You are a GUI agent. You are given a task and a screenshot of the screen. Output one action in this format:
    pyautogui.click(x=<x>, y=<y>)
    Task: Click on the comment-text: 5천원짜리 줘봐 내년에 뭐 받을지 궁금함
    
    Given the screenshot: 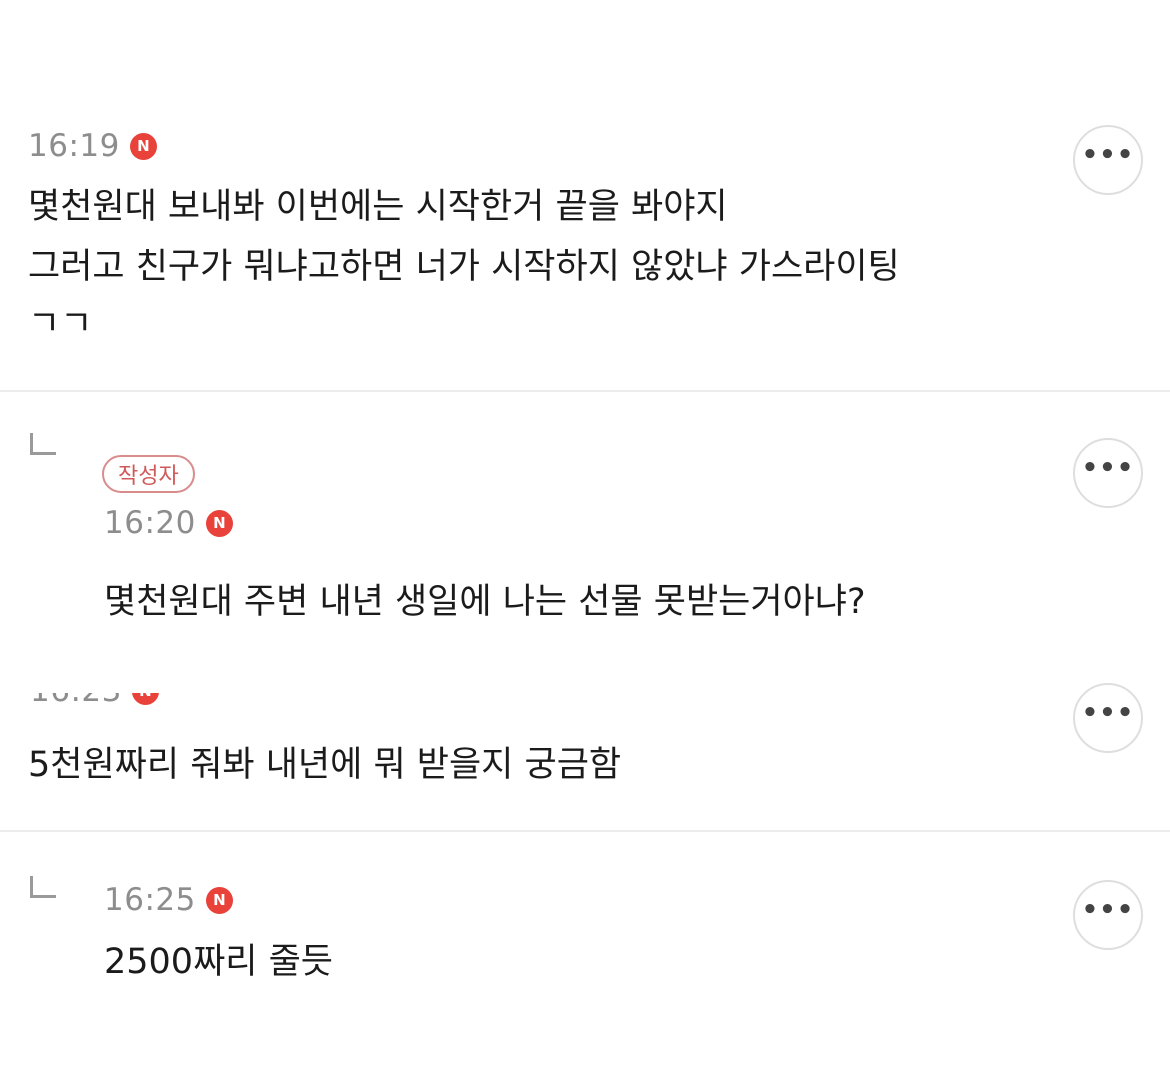 What is the action you would take?
    pyautogui.click(x=325, y=765)
    